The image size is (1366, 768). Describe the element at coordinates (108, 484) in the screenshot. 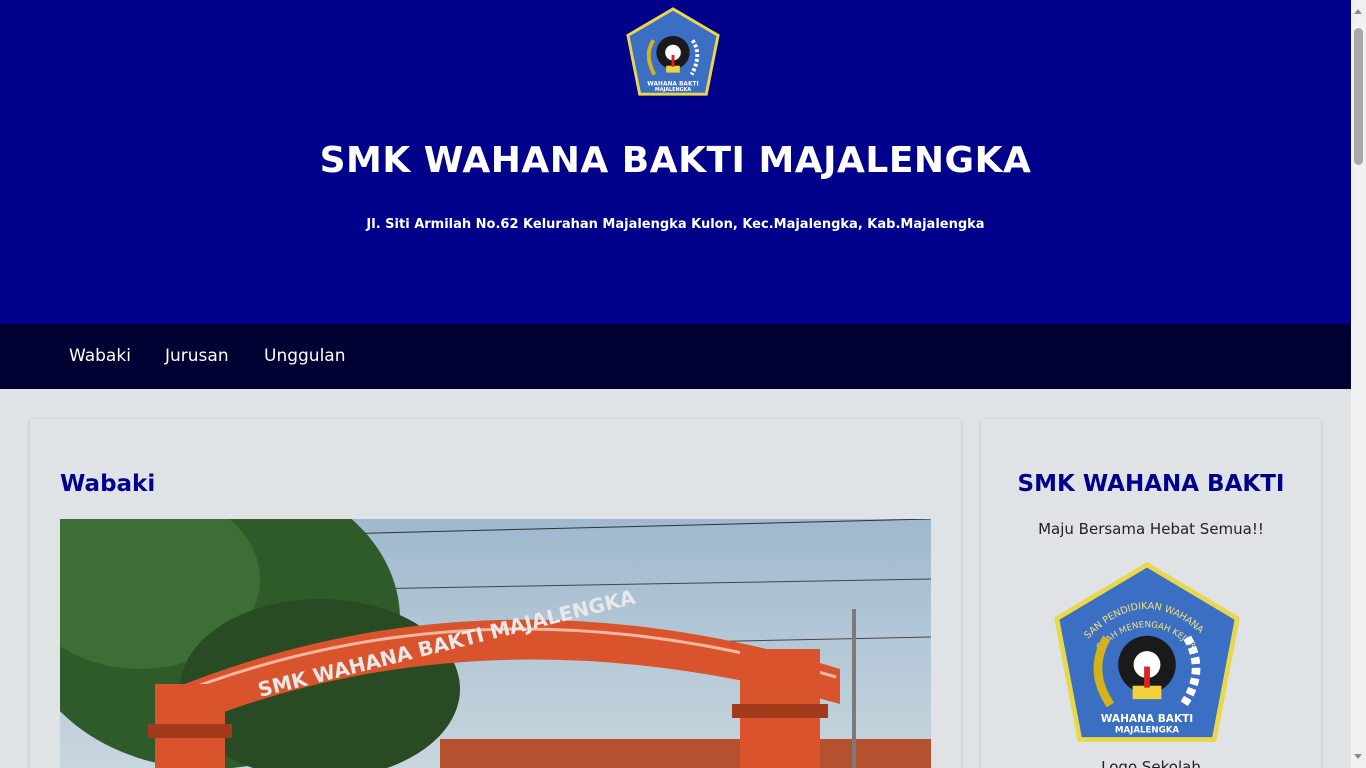

I see `section-title: Wabaki` at that location.